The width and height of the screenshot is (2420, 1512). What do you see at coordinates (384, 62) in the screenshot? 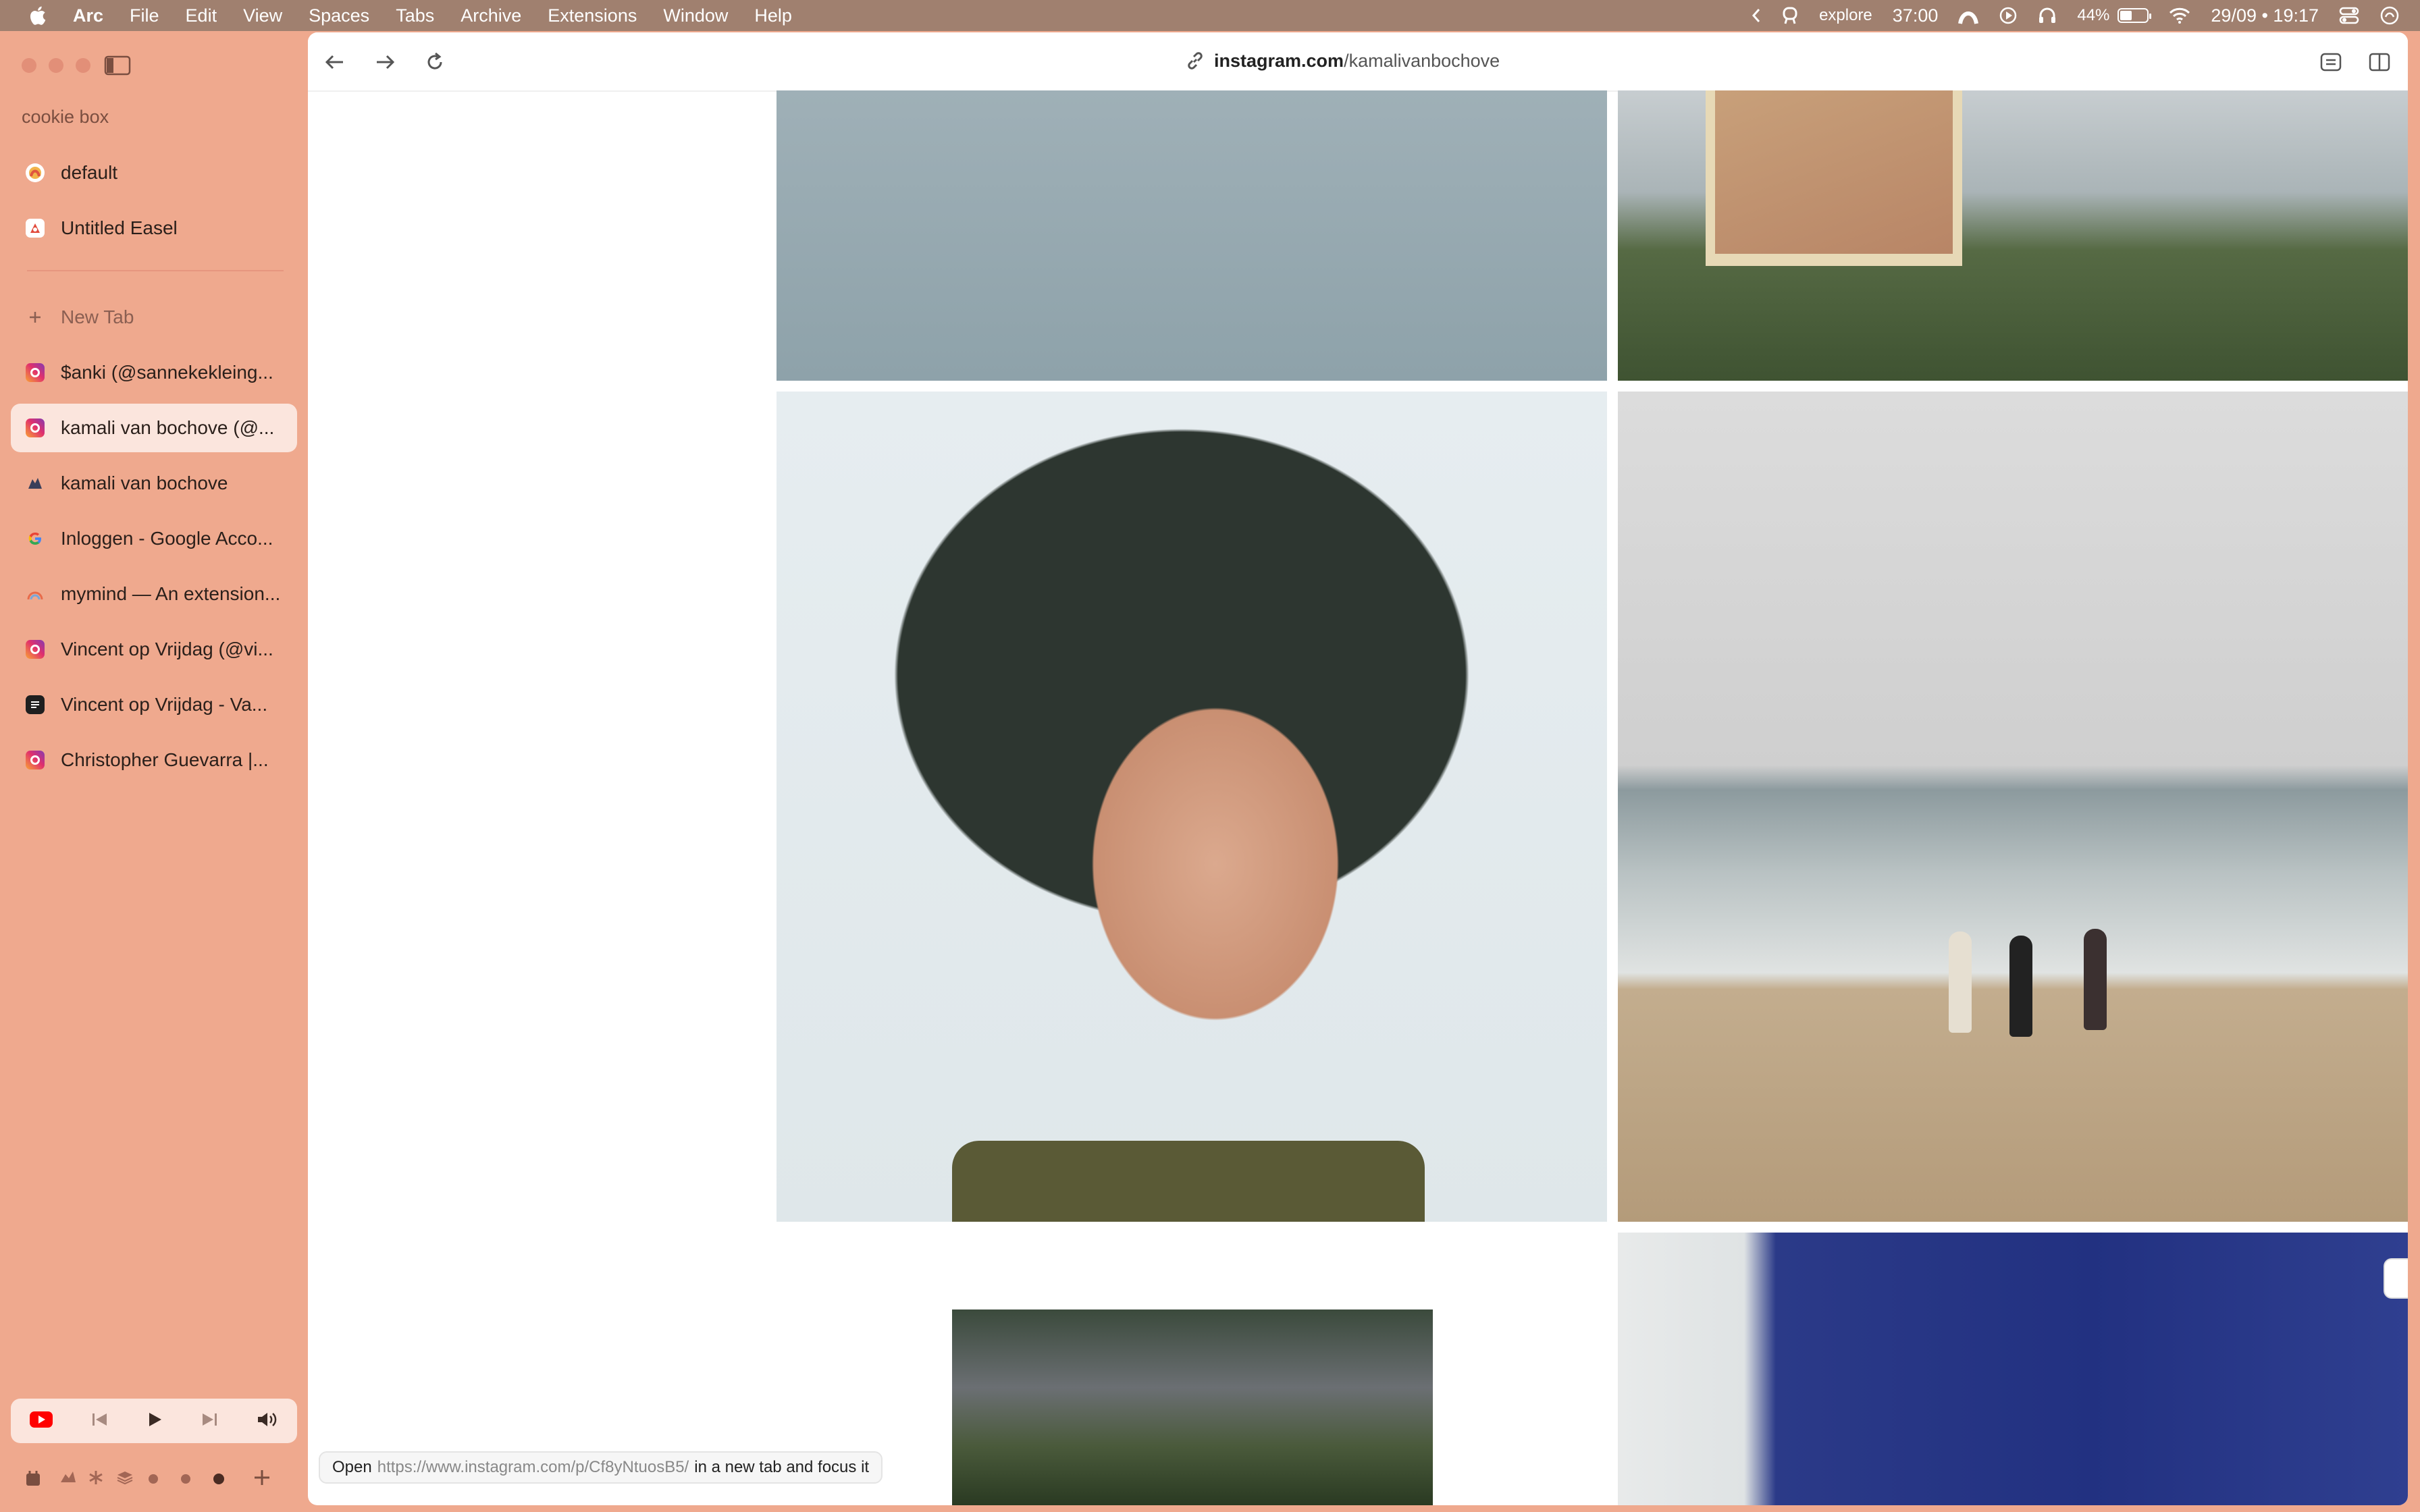
I see `forward-arrow-icon` at bounding box center [384, 62].